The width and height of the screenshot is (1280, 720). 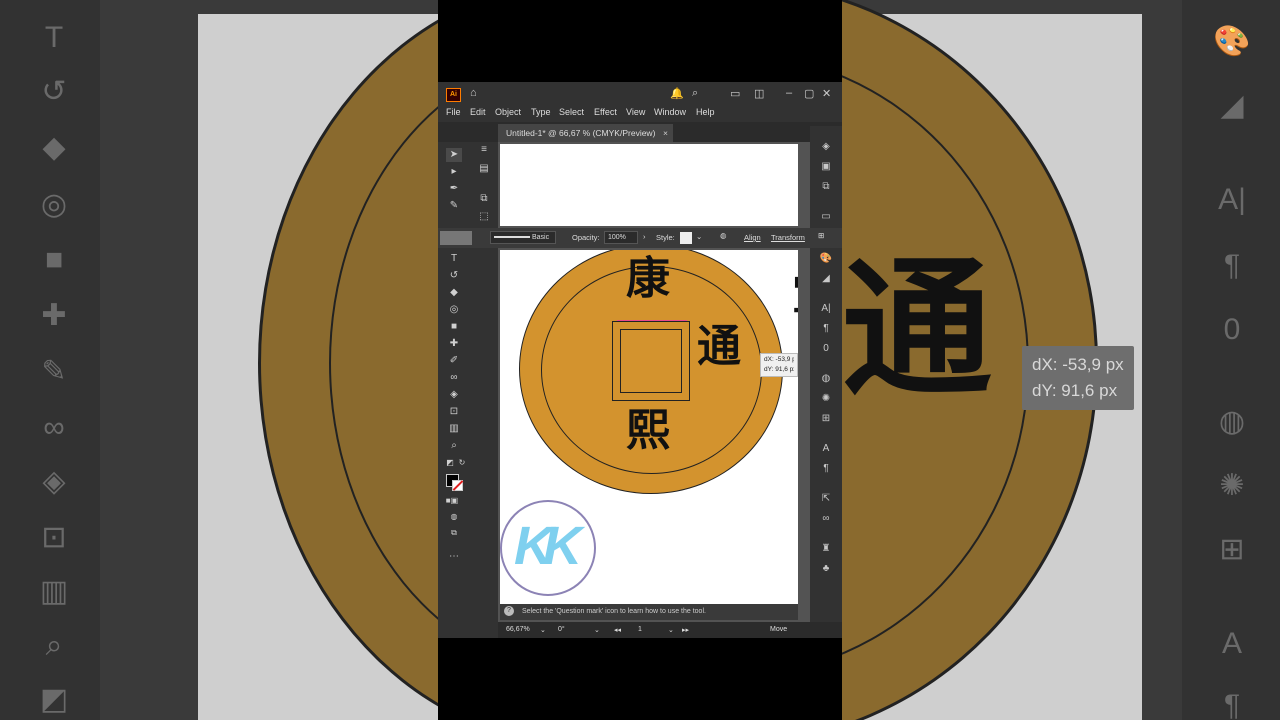 What do you see at coordinates (454, 533) in the screenshot?
I see `screen-mode-icon: ⧉` at bounding box center [454, 533].